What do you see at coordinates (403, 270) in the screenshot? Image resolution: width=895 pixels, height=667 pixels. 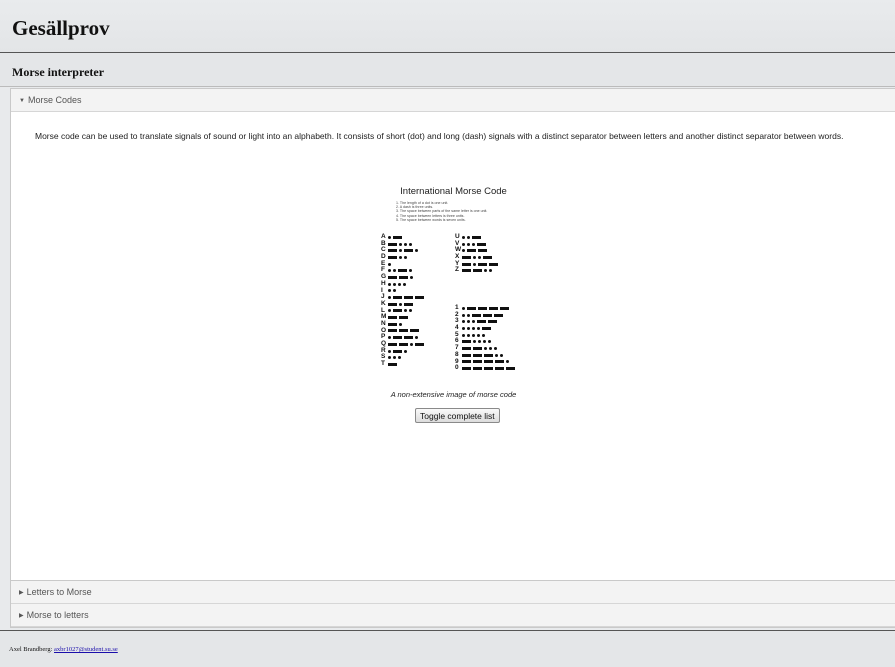 I see `morse-code-row: F` at bounding box center [403, 270].